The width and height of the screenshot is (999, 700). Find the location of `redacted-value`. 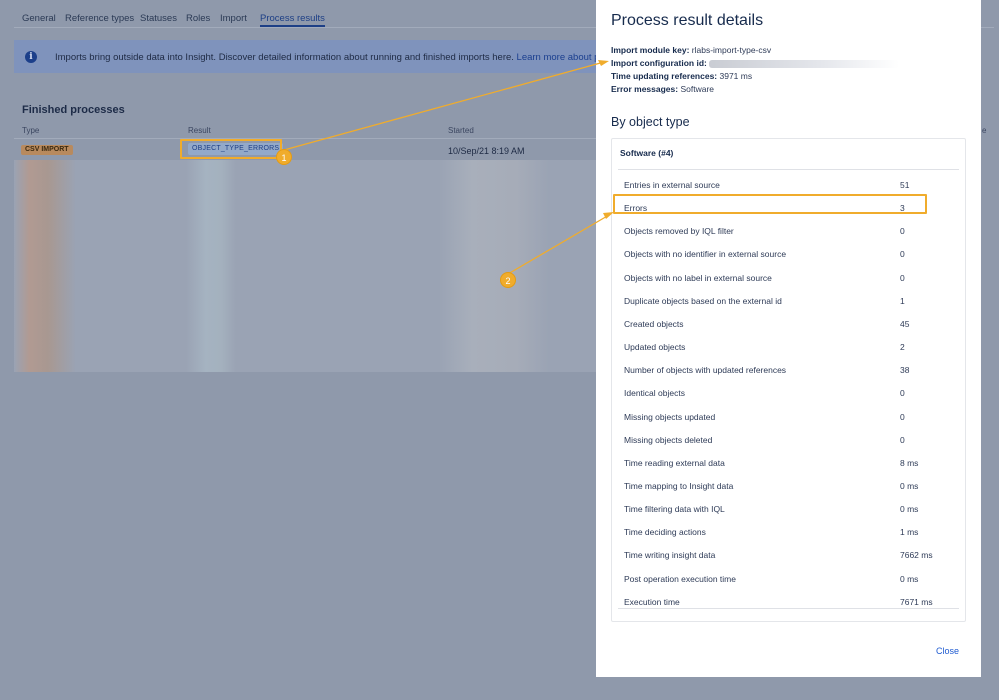

redacted-value is located at coordinates (804, 63).